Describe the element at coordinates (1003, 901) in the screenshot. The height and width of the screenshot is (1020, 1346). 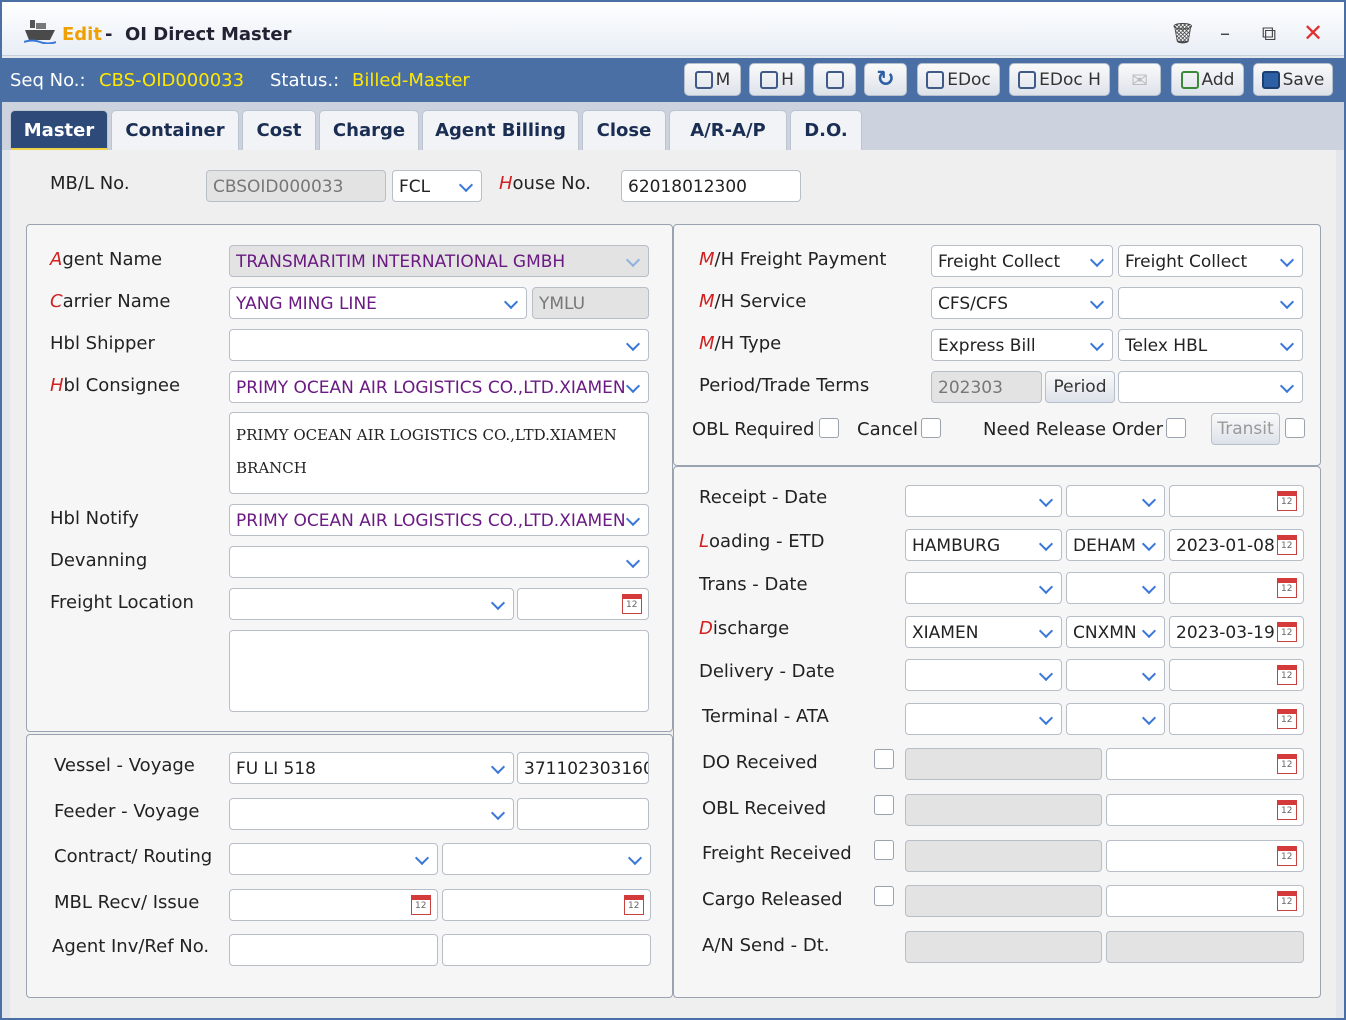
I see `cargo-released-by` at that location.